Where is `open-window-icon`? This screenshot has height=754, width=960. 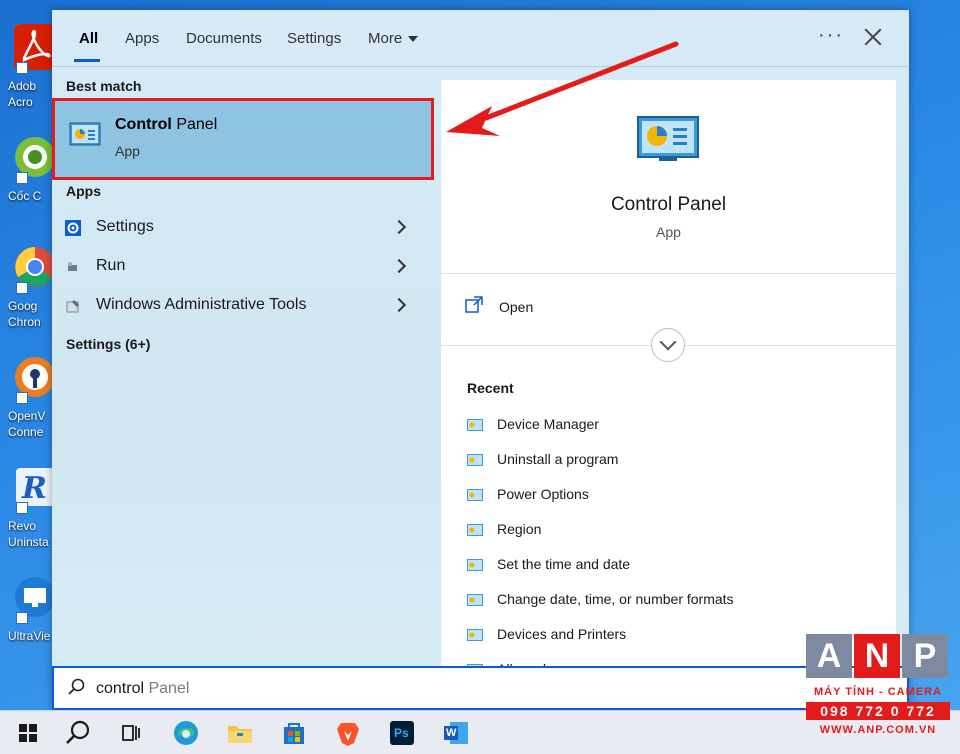
open-window-icon is located at coordinates (474, 305).